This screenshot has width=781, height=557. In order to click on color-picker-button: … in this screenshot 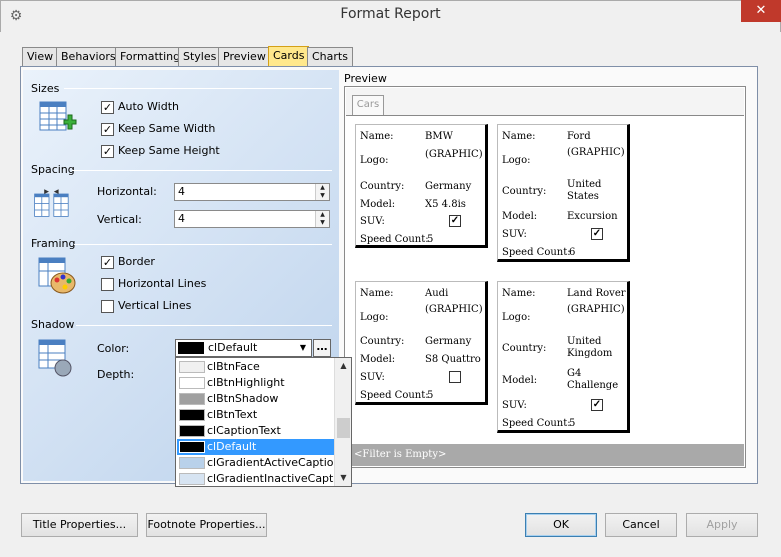, I will do `click(322, 348)`.